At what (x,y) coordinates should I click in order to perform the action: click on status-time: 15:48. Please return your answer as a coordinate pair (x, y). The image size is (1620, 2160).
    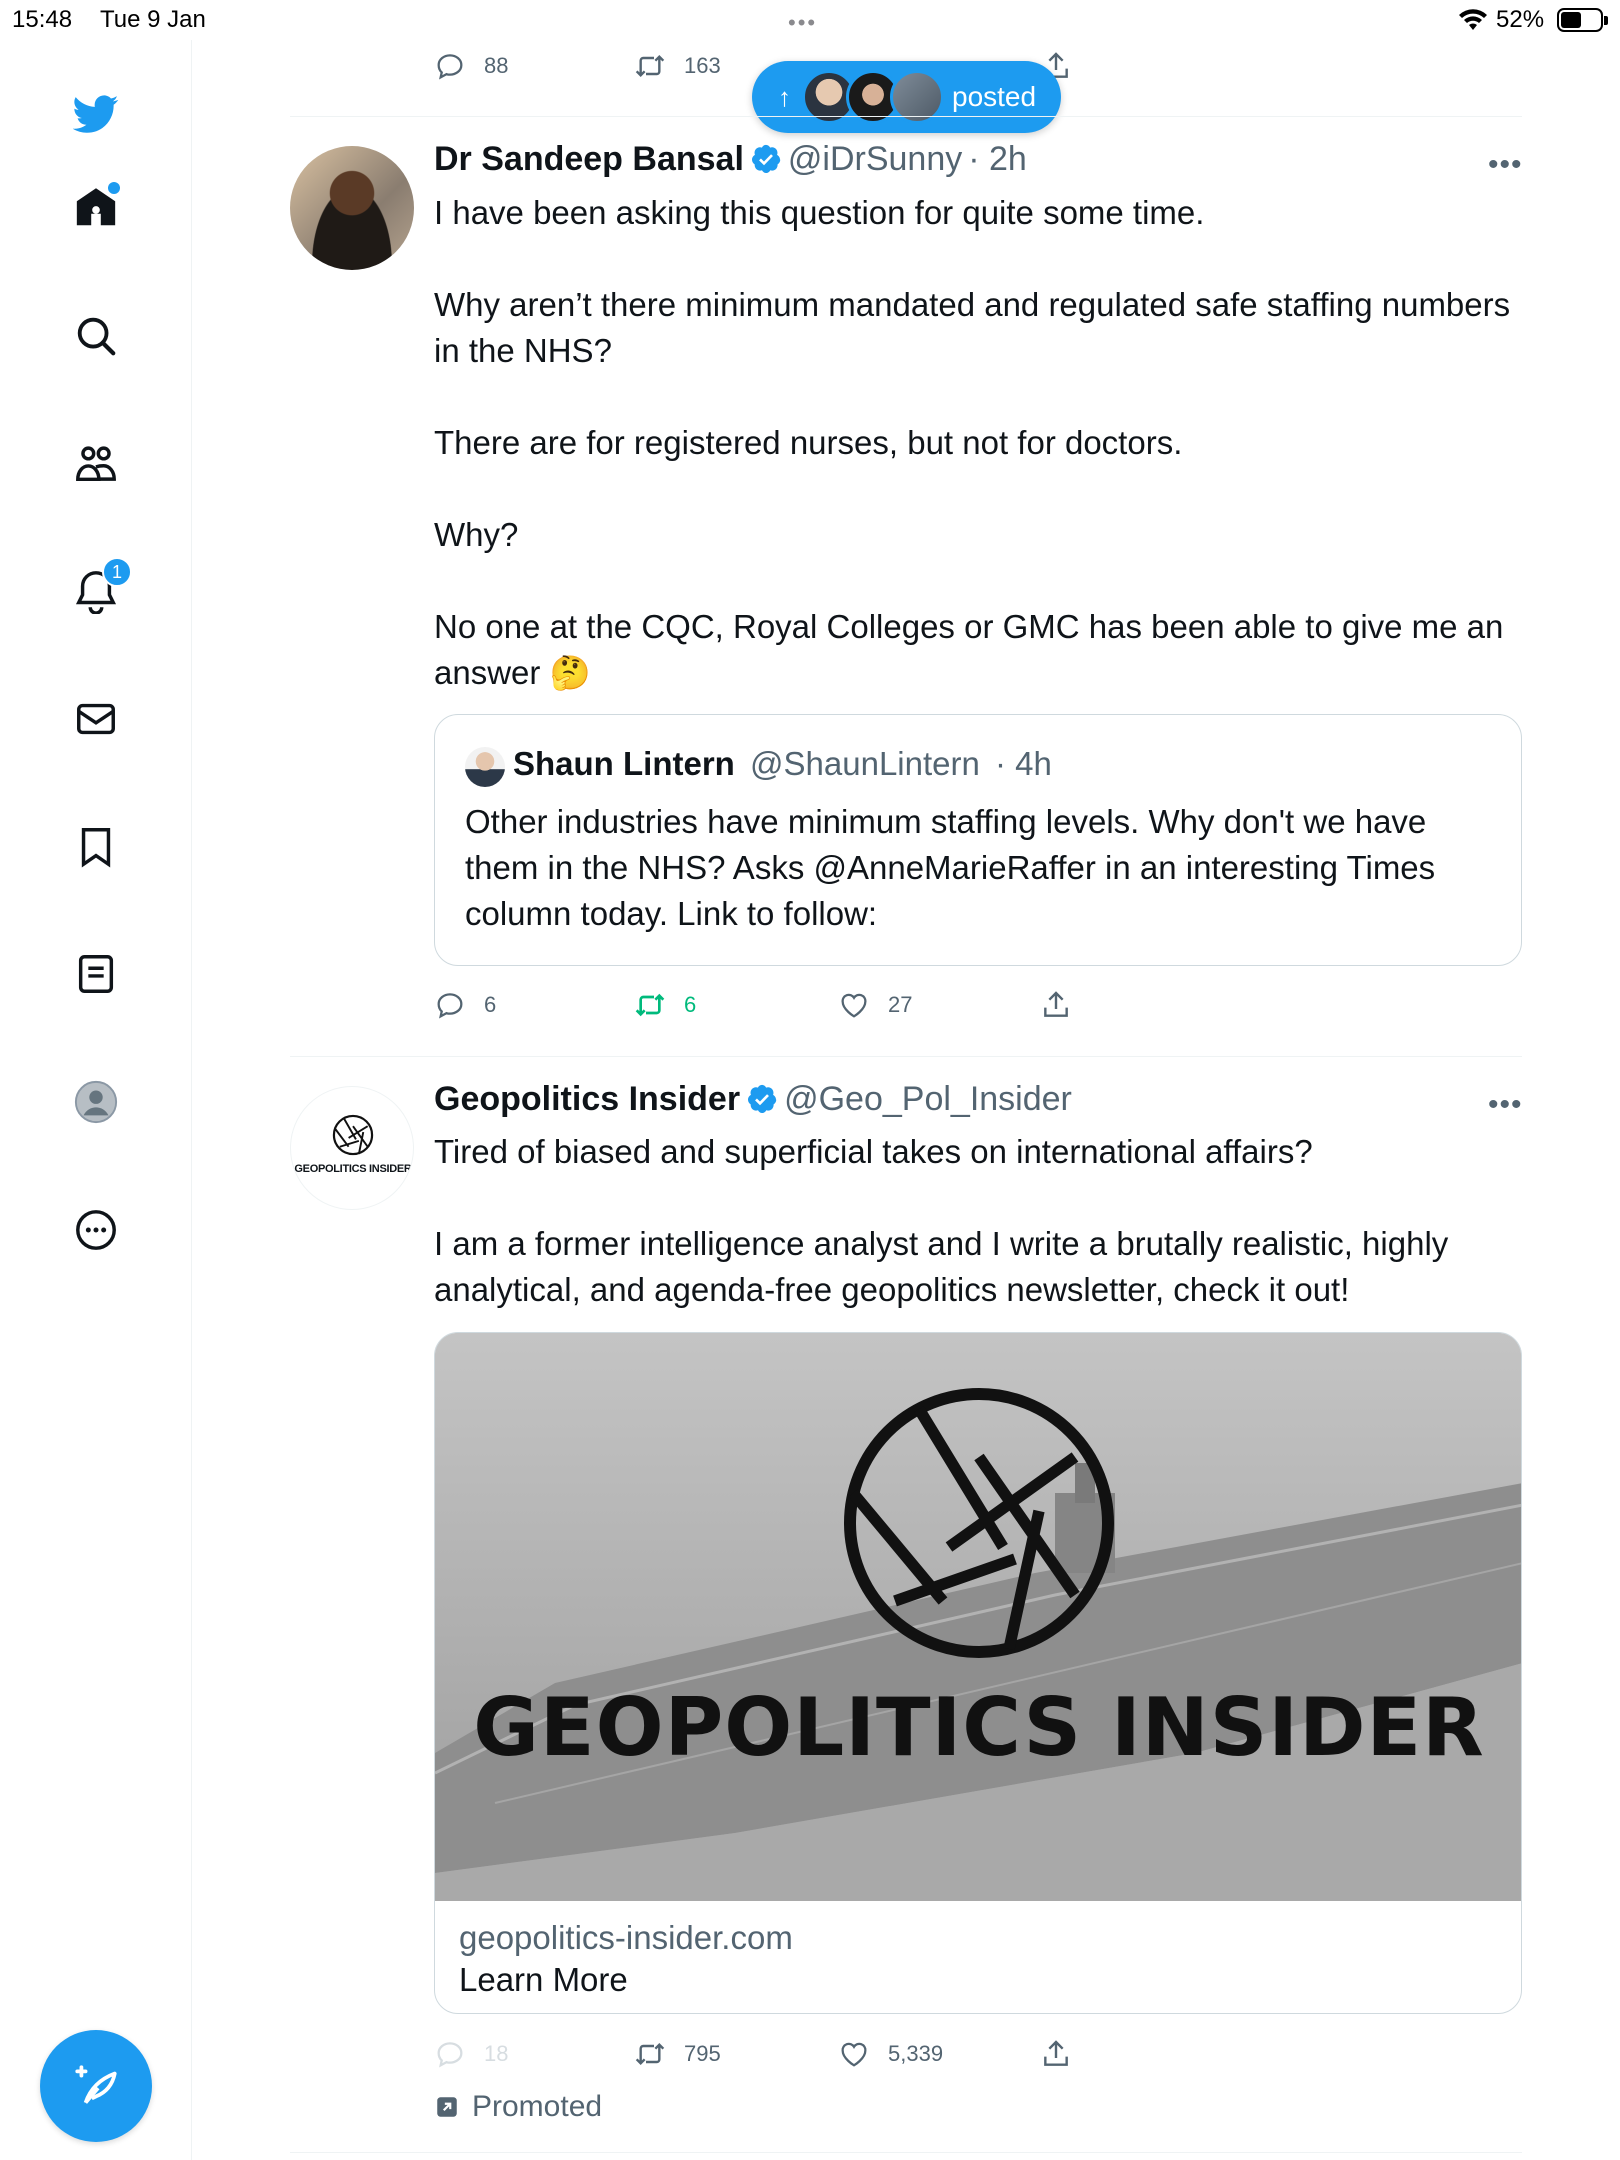
    Looking at the image, I should click on (42, 19).